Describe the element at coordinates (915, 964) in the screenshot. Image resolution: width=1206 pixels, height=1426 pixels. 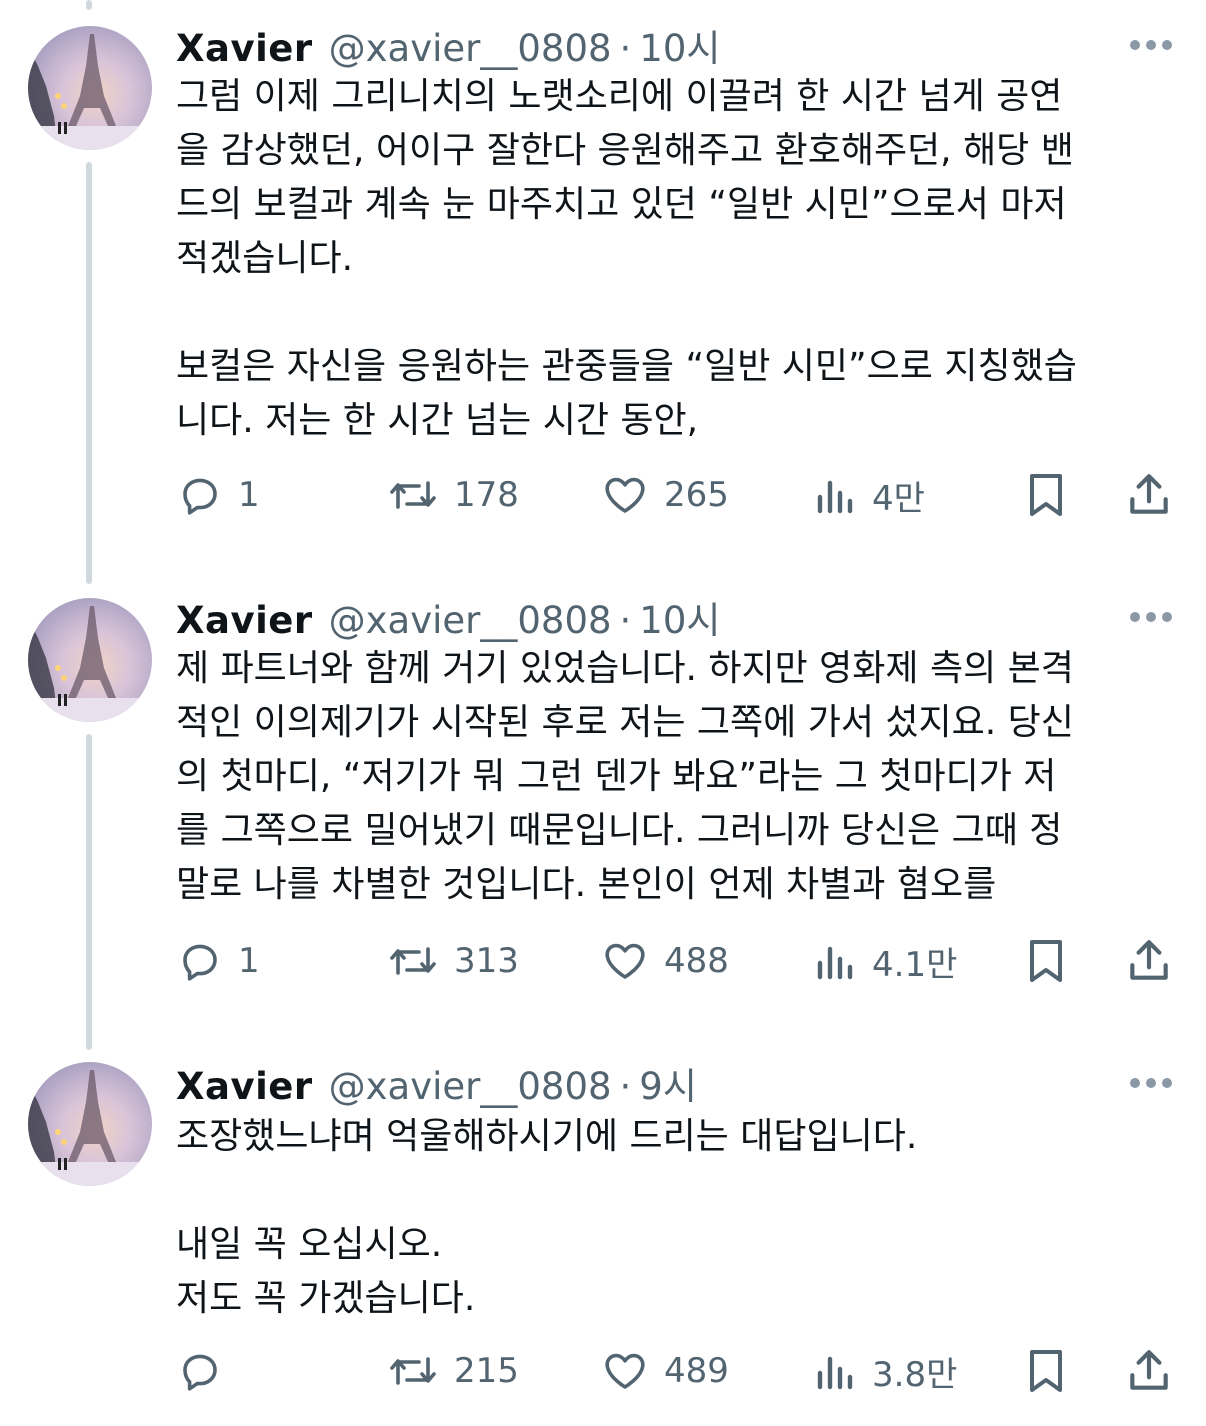
I see `views-count: 4.1만` at that location.